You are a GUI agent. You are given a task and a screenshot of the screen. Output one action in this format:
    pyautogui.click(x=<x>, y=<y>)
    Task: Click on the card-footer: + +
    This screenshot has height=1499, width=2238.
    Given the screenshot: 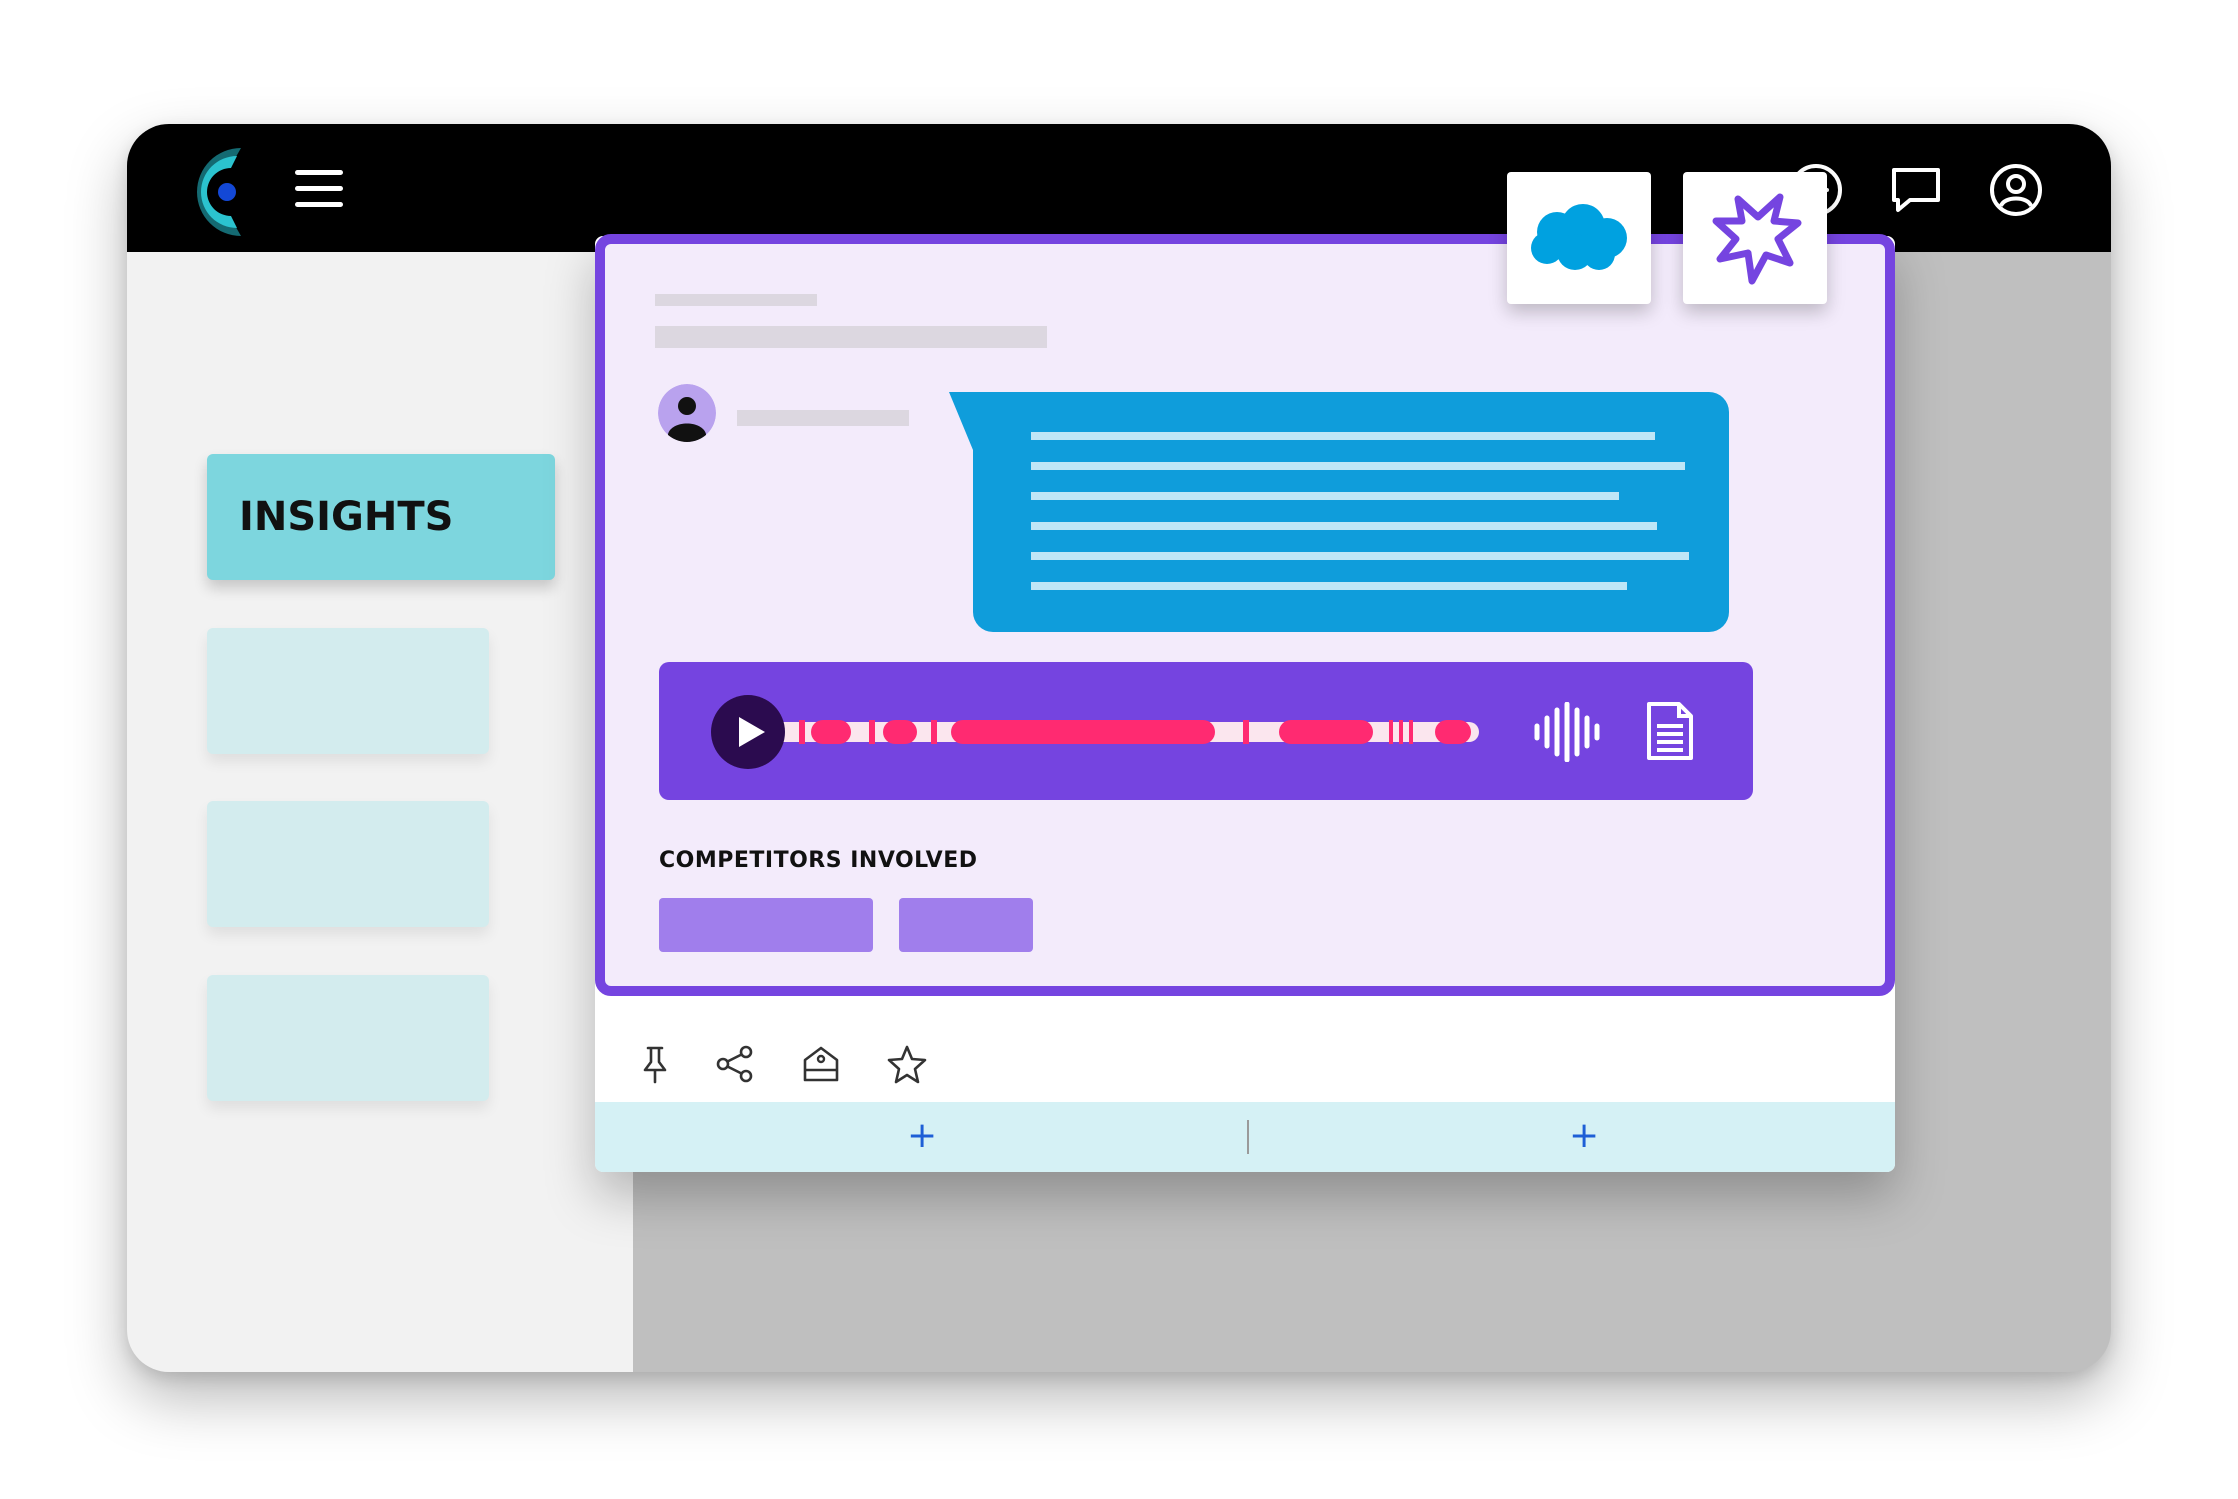 What is the action you would take?
    pyautogui.click(x=1245, y=1137)
    